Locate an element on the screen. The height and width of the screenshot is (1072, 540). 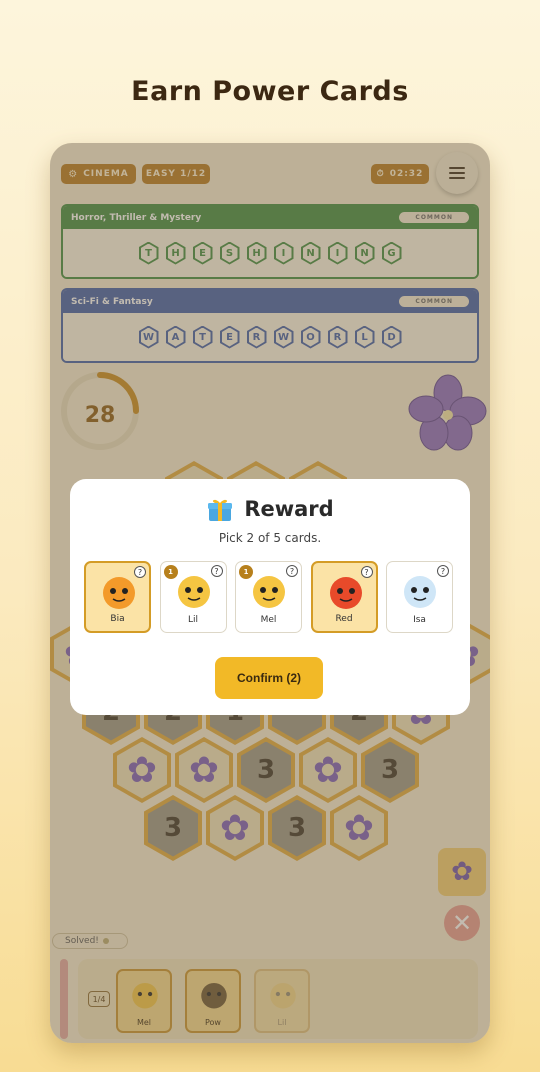
reward-card-red: ? Red is located at coordinates (344, 597).